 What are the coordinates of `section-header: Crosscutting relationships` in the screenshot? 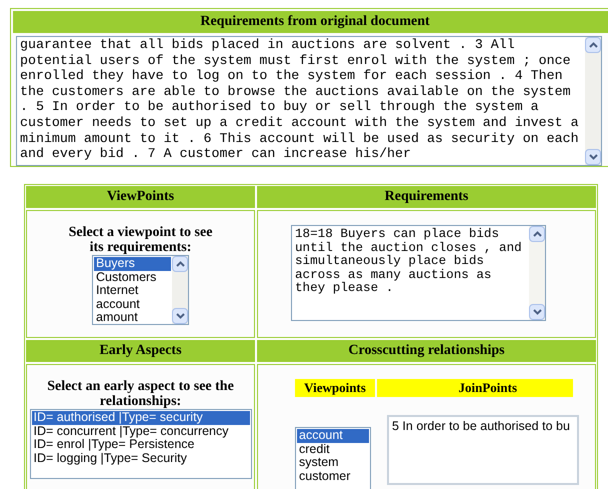 It's located at (426, 351).